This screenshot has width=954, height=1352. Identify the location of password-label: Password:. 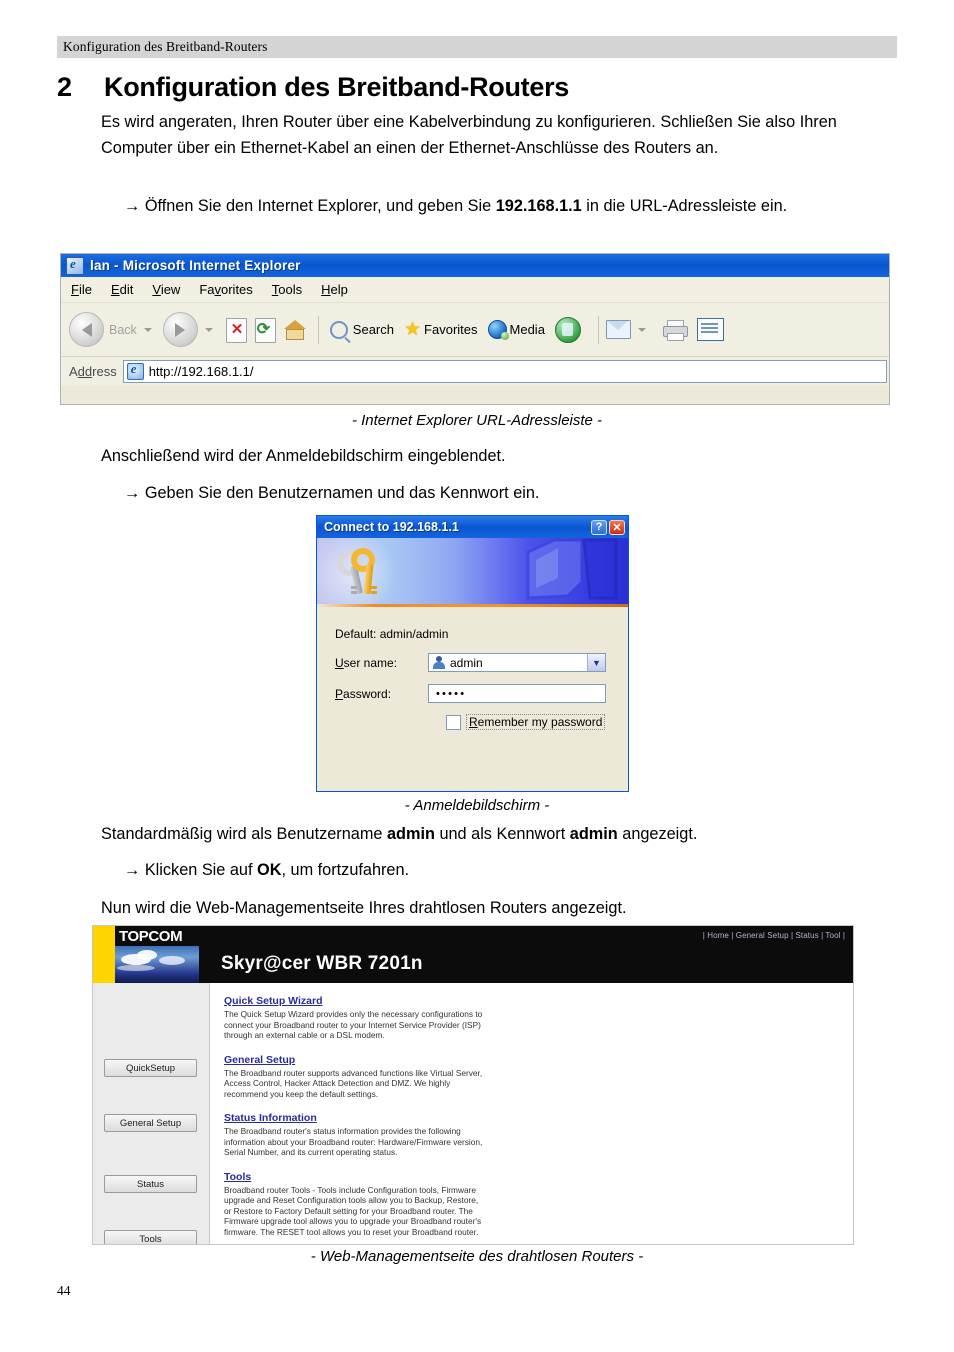
(381, 694).